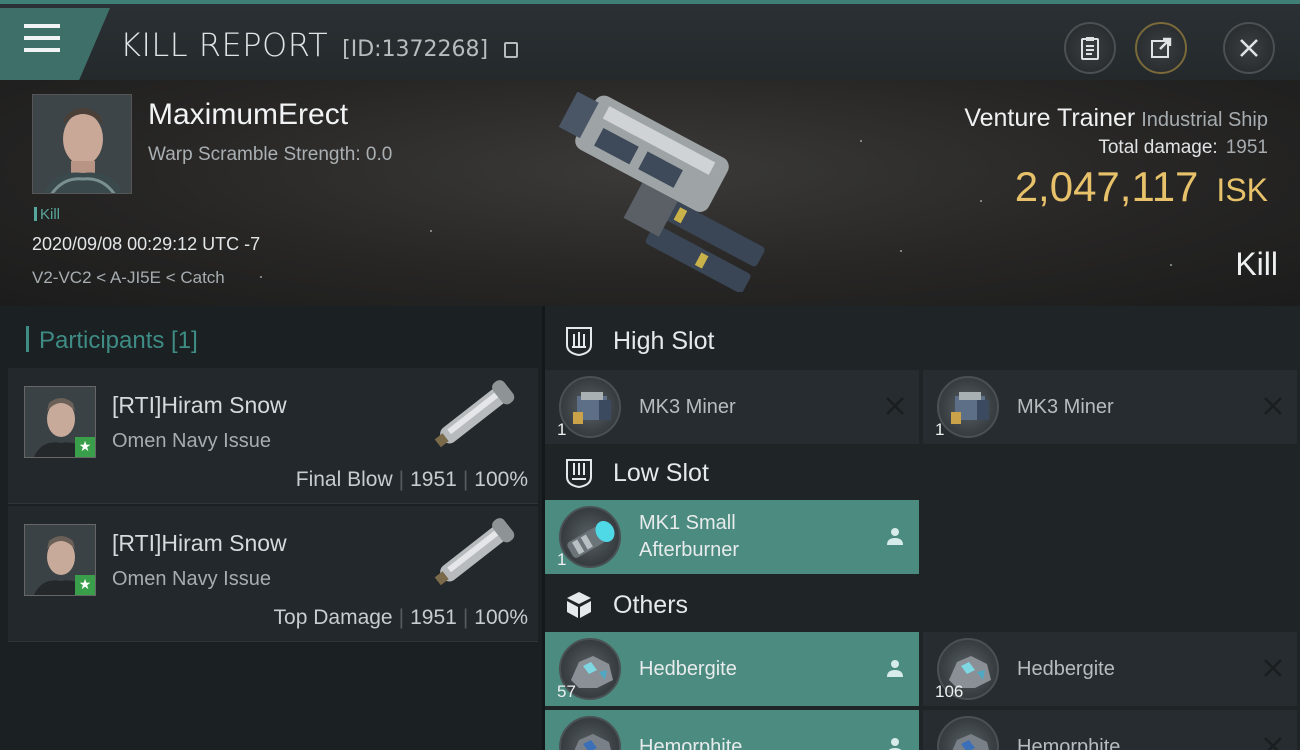 The image size is (1300, 750). I want to click on share-button, so click(1161, 48).